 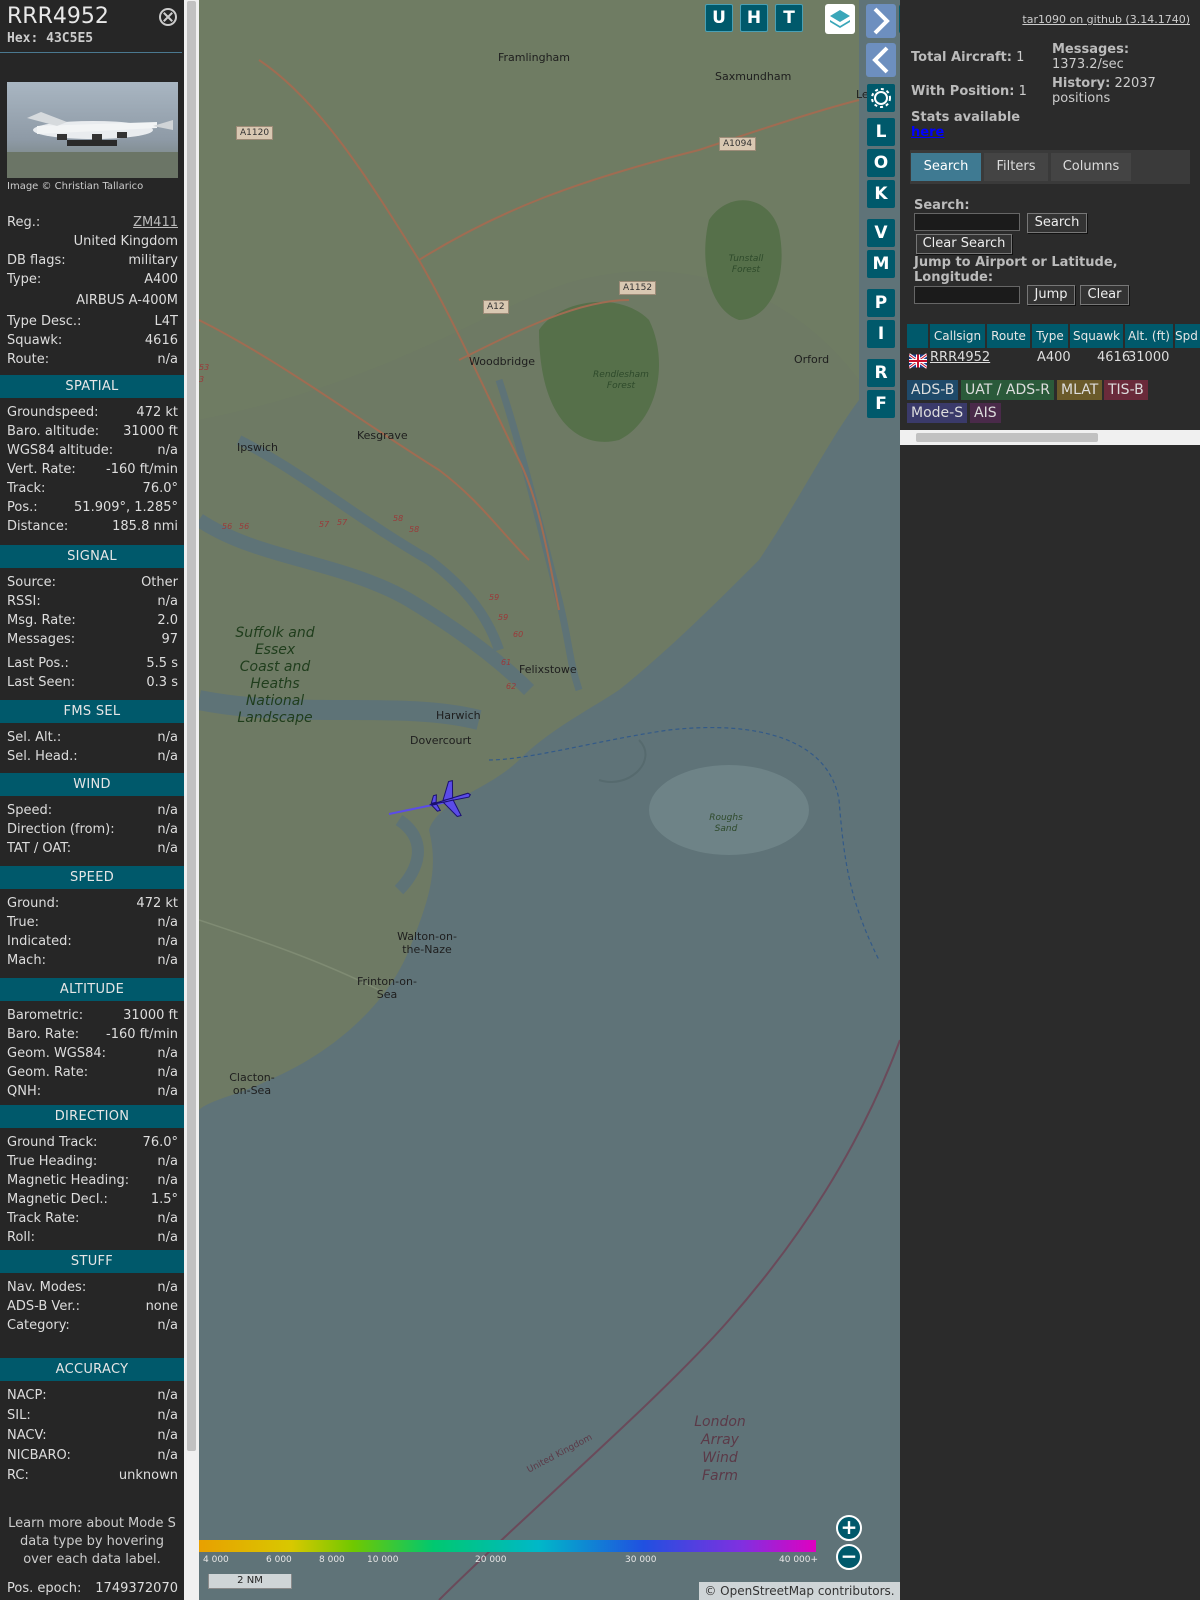 What do you see at coordinates (881, 233) in the screenshot?
I see `toggle-v-button: V` at bounding box center [881, 233].